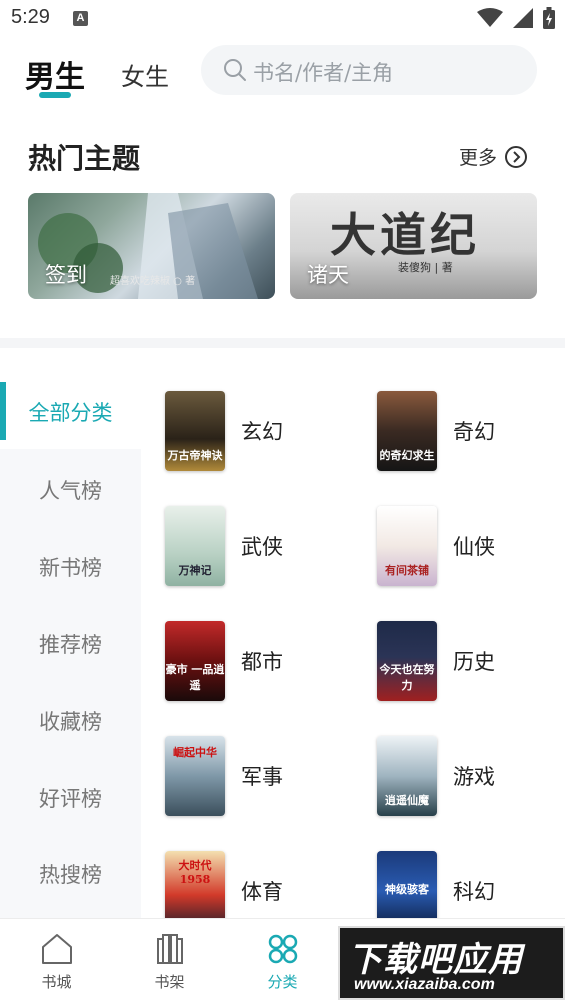 The image size is (565, 1004). What do you see at coordinates (328, 275) in the screenshot?
I see `banner-label: 诸天` at bounding box center [328, 275].